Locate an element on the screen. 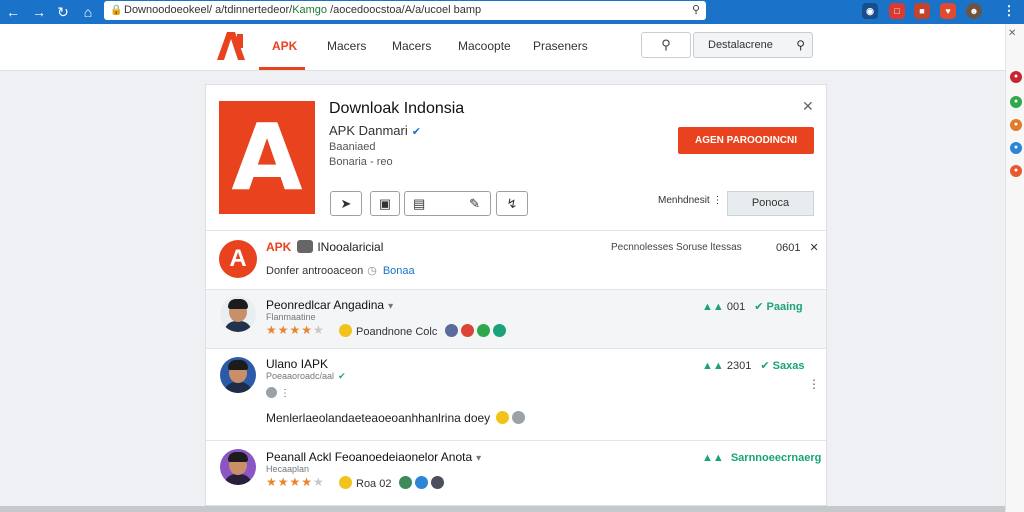  developer-desc: Donfer antrooaceon ◷ Bonaa is located at coordinates (340, 270).